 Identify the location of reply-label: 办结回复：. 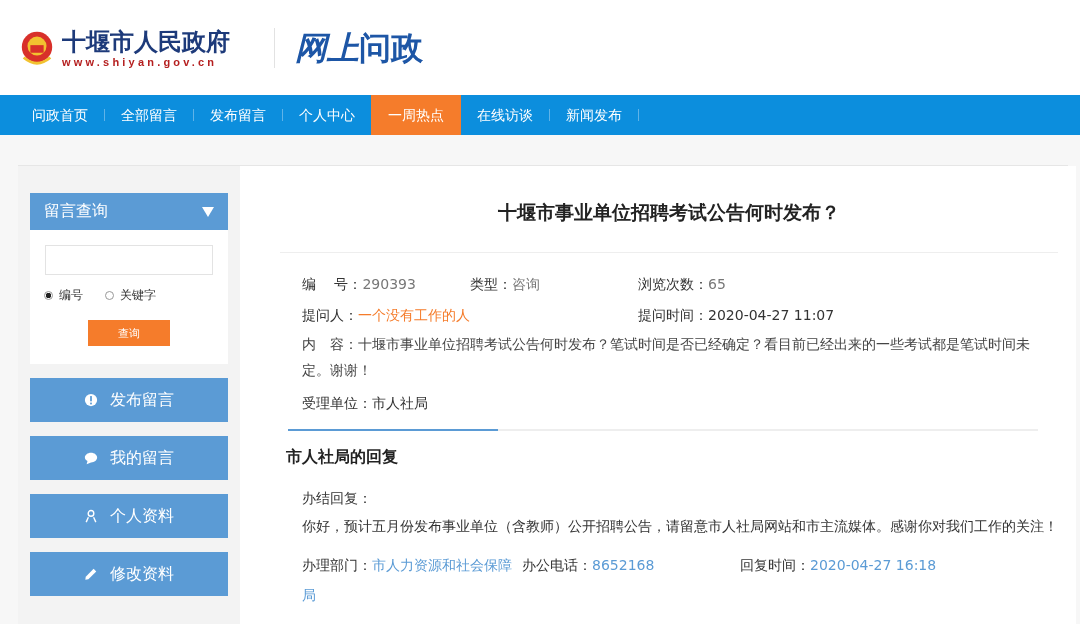
(337, 499).